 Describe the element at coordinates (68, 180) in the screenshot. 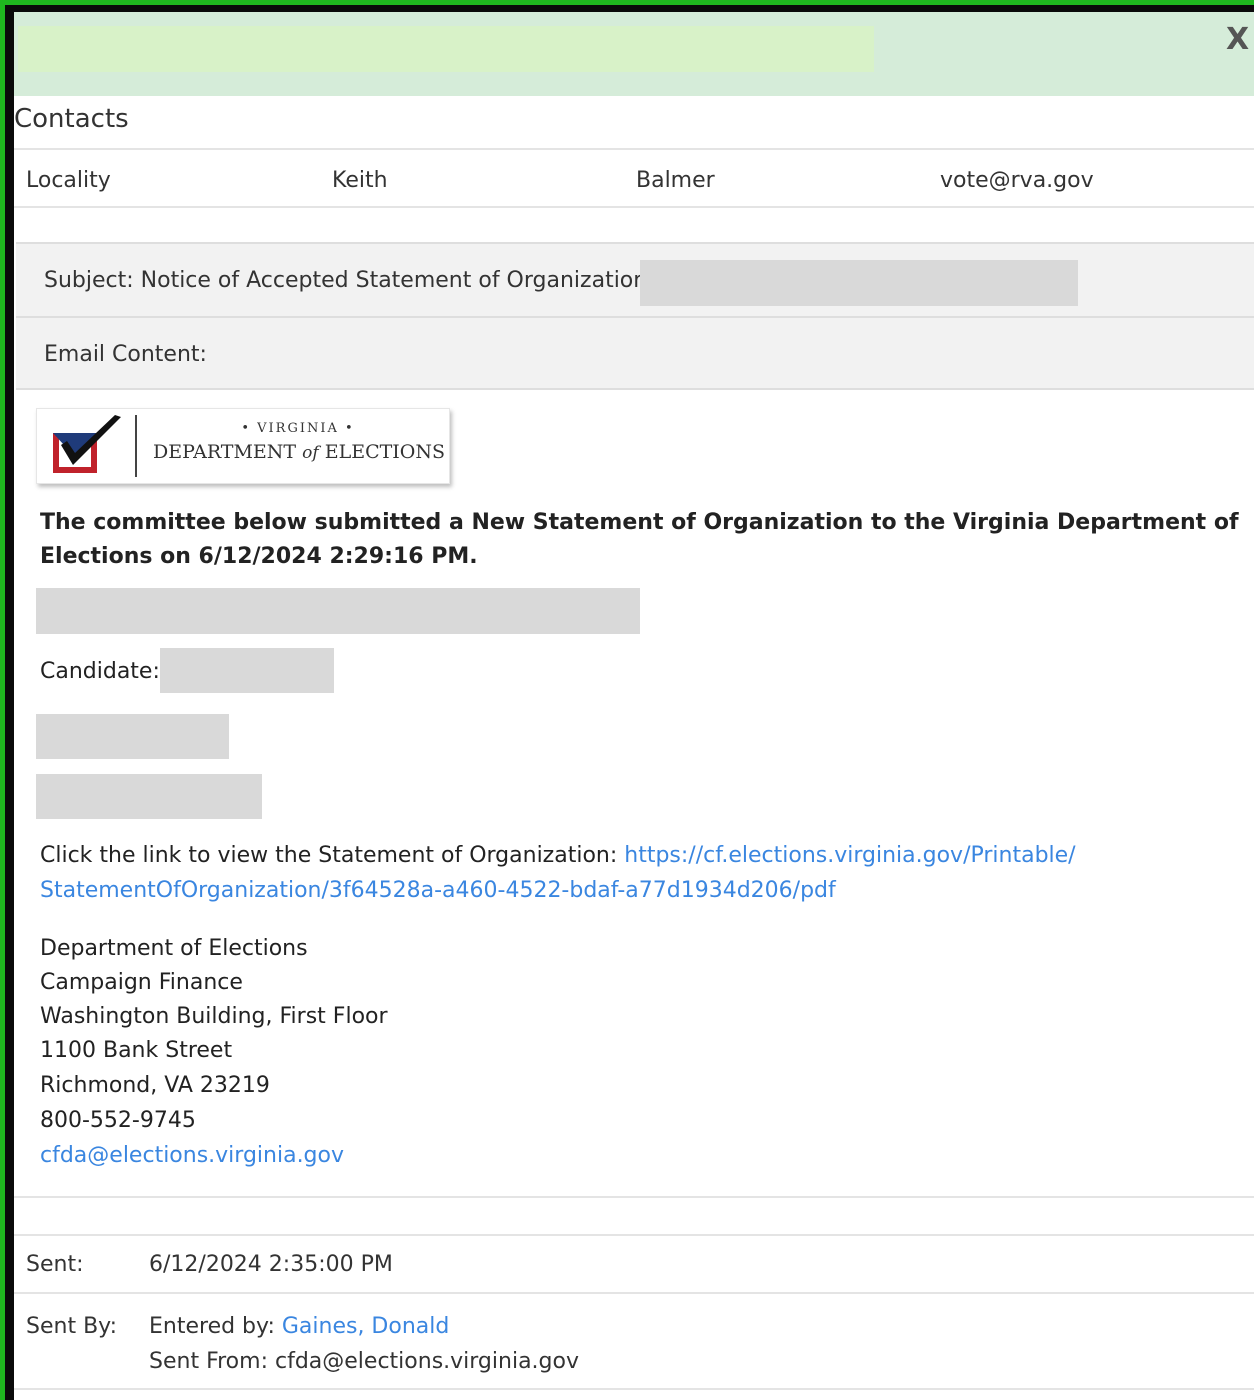

I see `contact-type: Locality` at that location.